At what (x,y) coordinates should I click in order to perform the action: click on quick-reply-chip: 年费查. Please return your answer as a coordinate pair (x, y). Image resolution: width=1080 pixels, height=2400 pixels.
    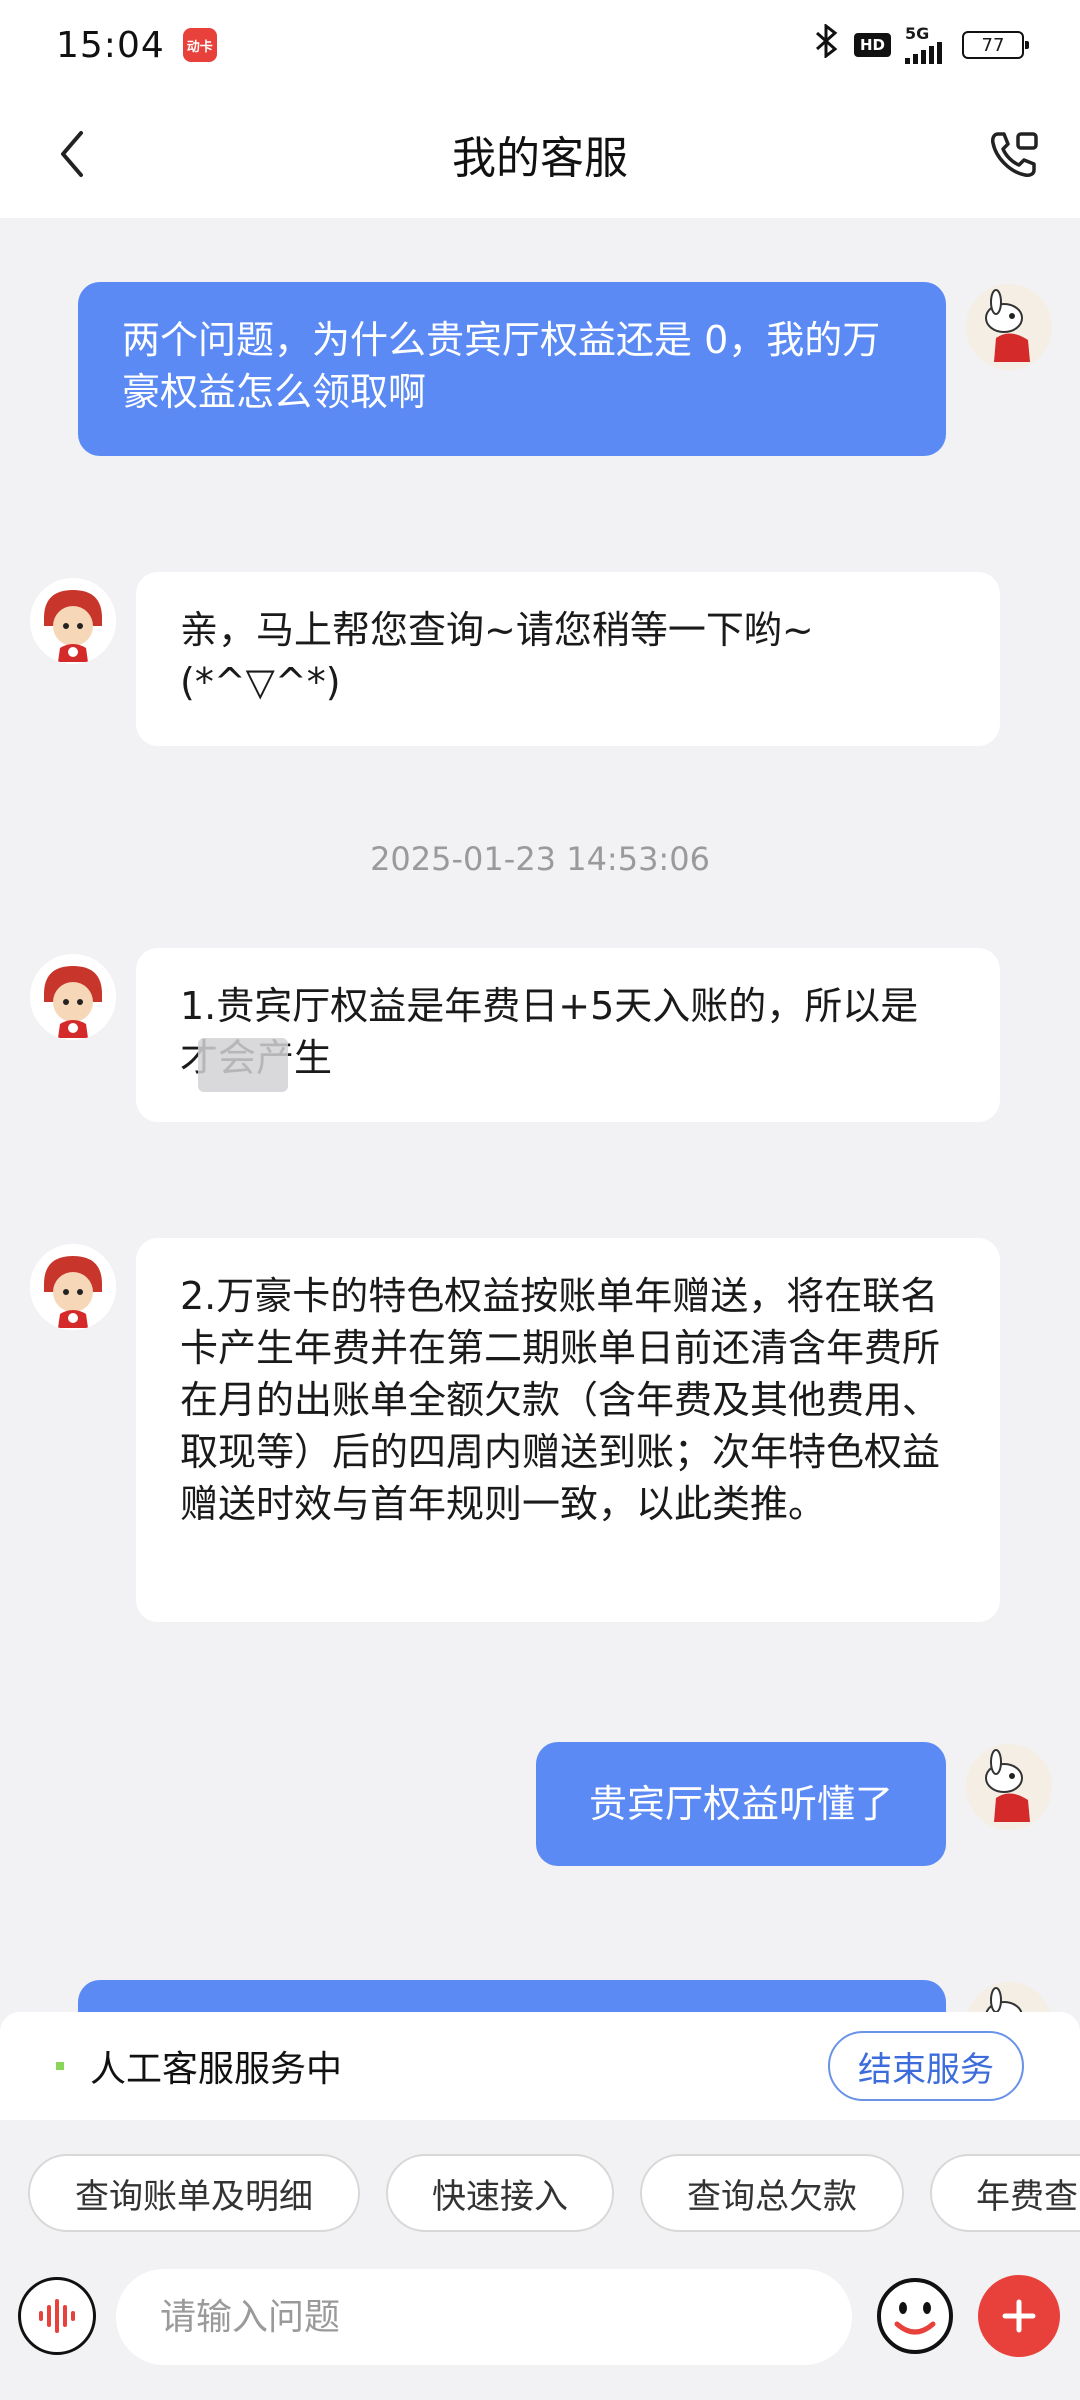
    Looking at the image, I should click on (1005, 2193).